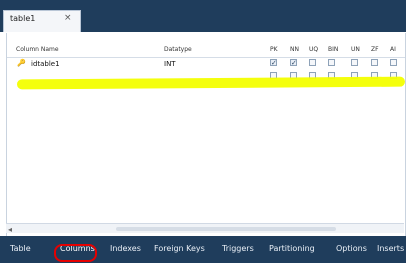 This screenshot has width=406, height=263. I want to click on key-icon: 🔑, so click(21, 63).